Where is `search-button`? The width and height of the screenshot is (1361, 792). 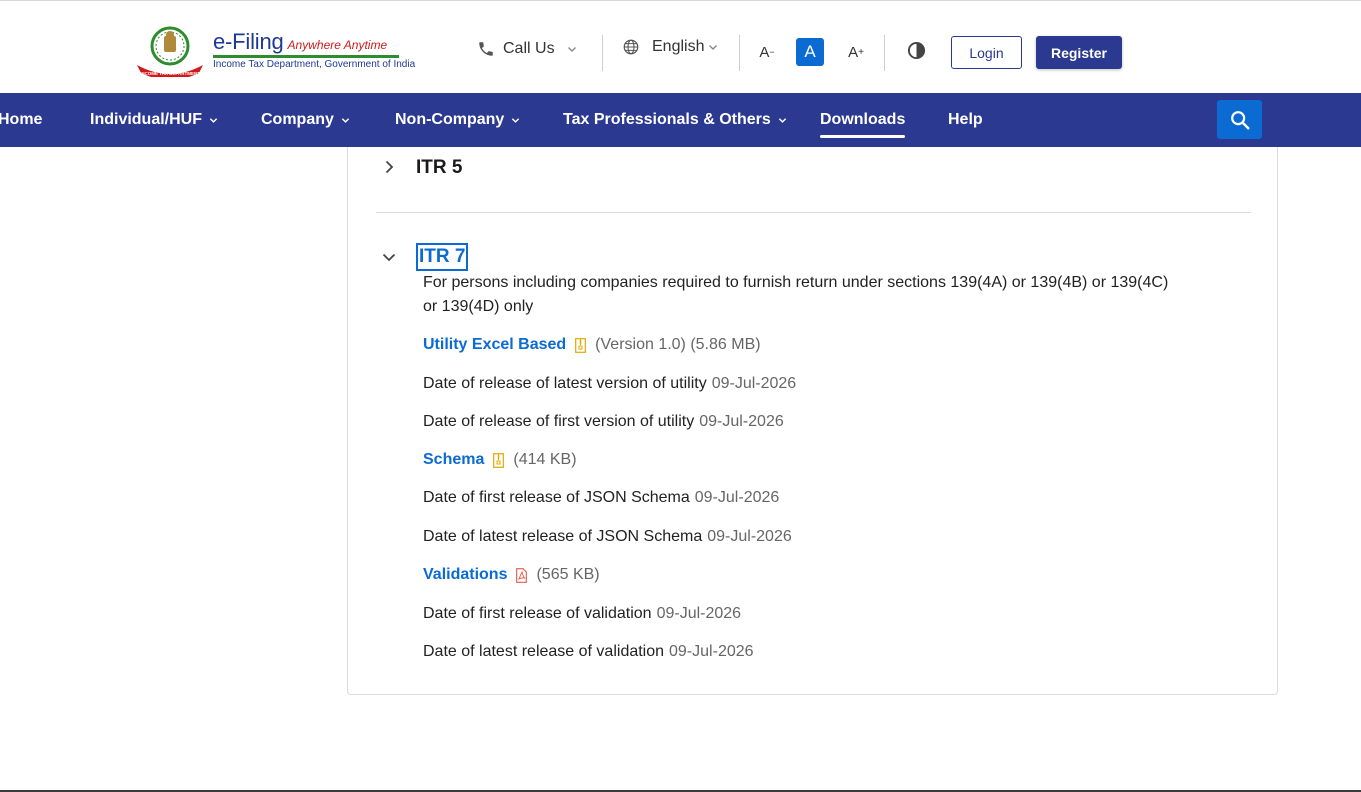
search-button is located at coordinates (1239, 119).